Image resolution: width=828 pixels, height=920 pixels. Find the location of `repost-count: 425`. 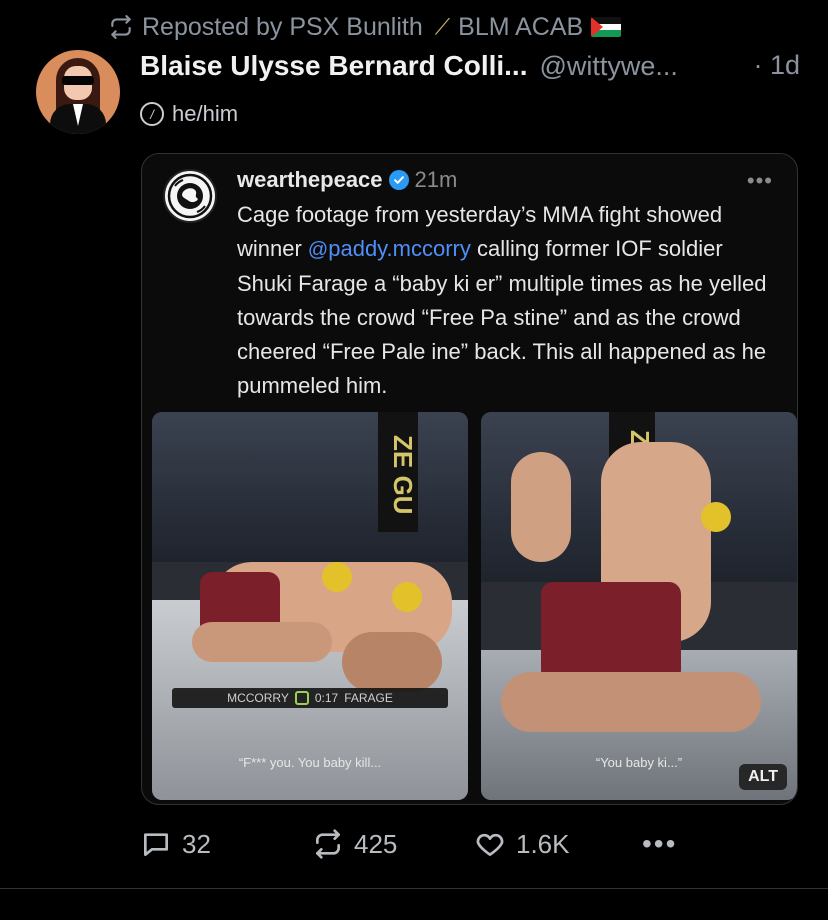

repost-count: 425 is located at coordinates (376, 843).